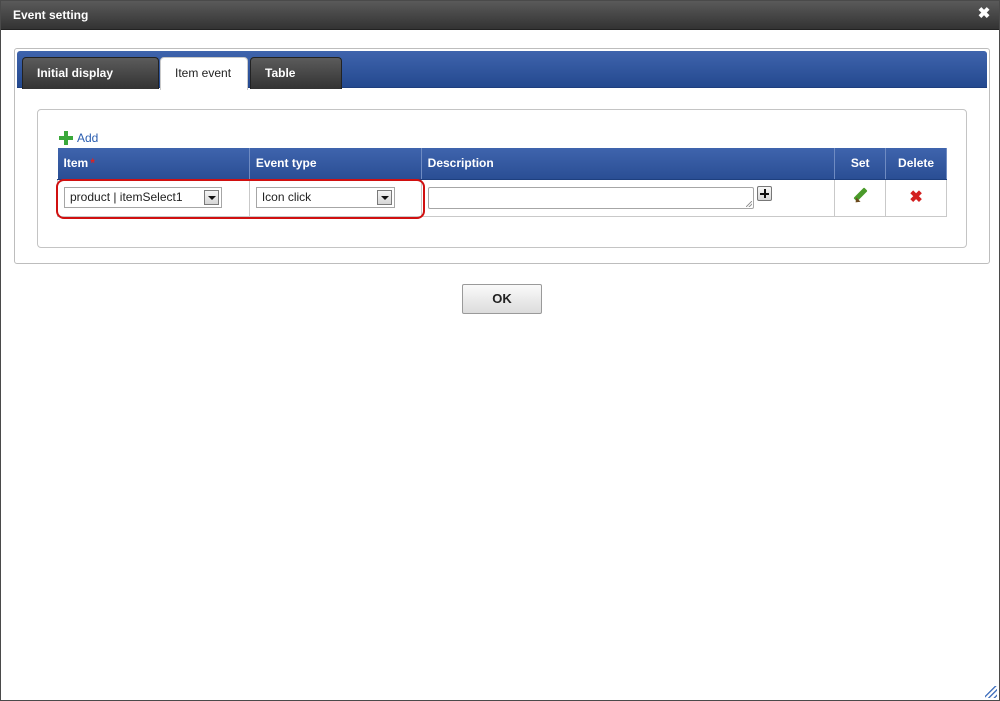 The height and width of the screenshot is (701, 1000). What do you see at coordinates (991, 692) in the screenshot?
I see `resize-handle-icon` at bounding box center [991, 692].